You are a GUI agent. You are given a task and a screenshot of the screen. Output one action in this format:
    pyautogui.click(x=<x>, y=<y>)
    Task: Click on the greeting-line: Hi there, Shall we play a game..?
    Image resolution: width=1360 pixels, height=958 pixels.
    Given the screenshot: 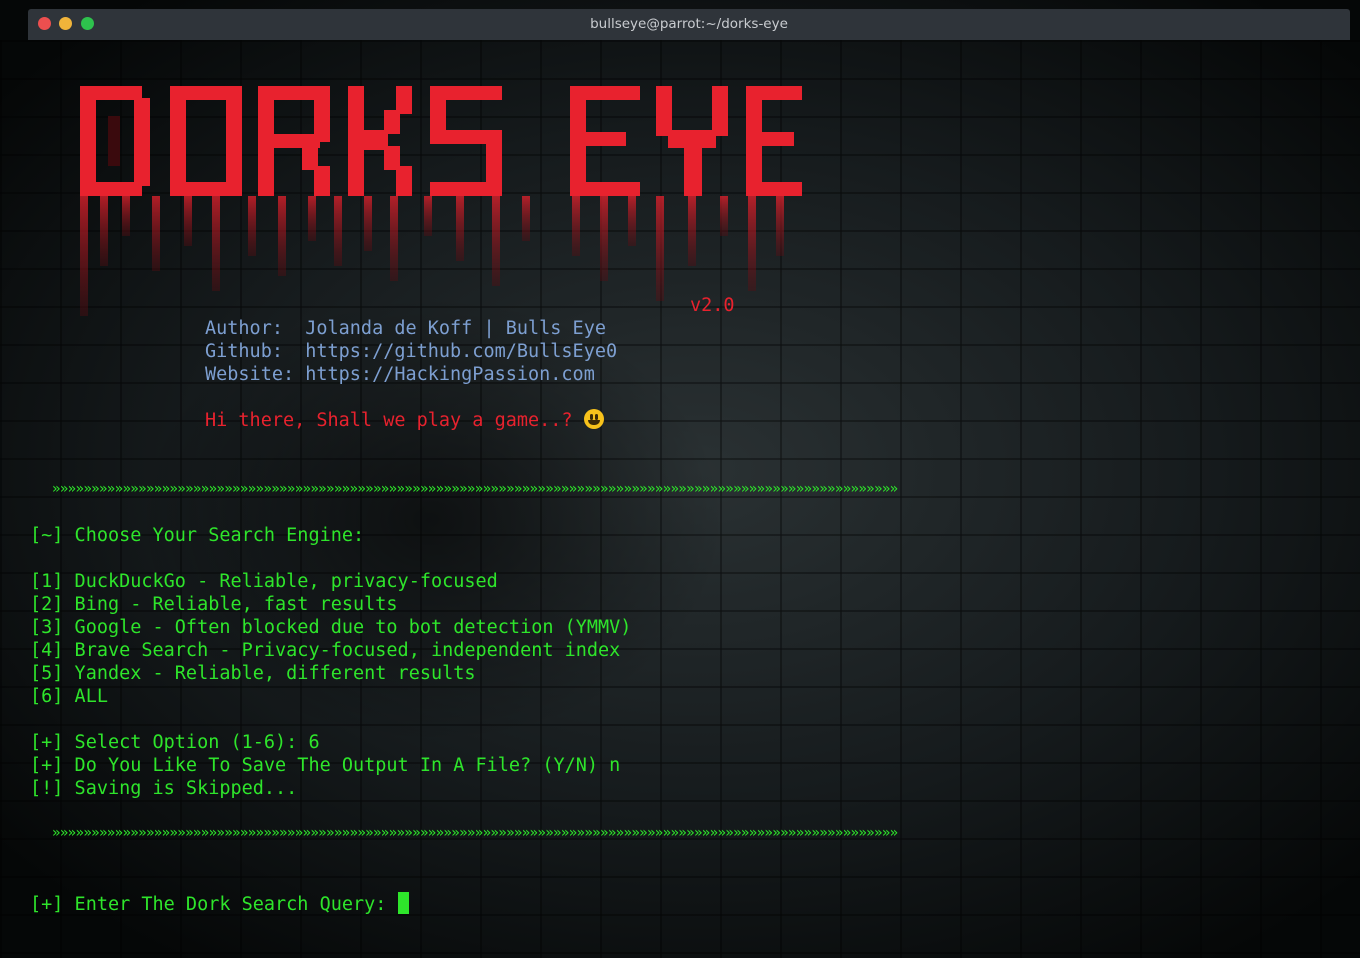 What is the action you would take?
    pyautogui.click(x=404, y=420)
    